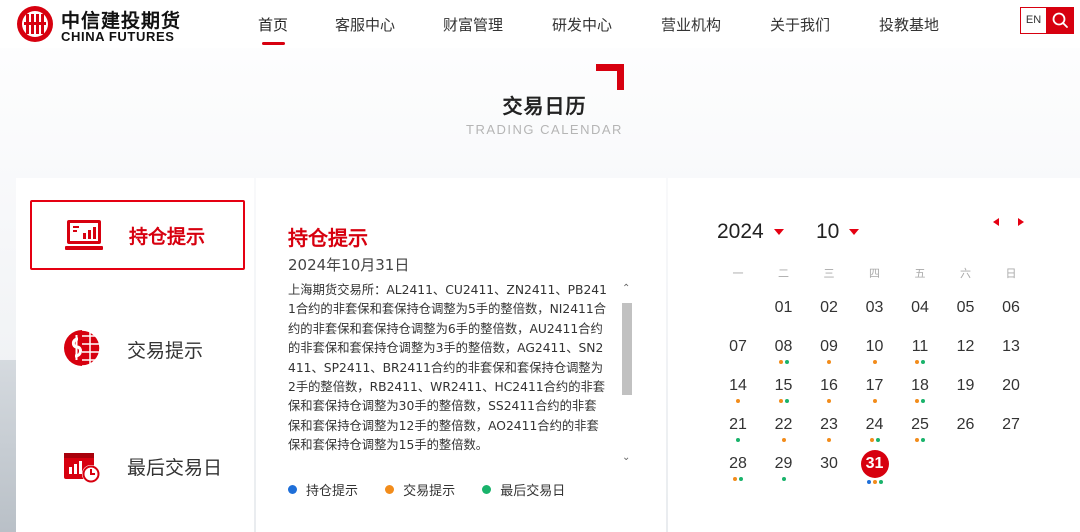 The image size is (1080, 532). What do you see at coordinates (875, 350) in the screenshot?
I see `calendar-day: 10` at bounding box center [875, 350].